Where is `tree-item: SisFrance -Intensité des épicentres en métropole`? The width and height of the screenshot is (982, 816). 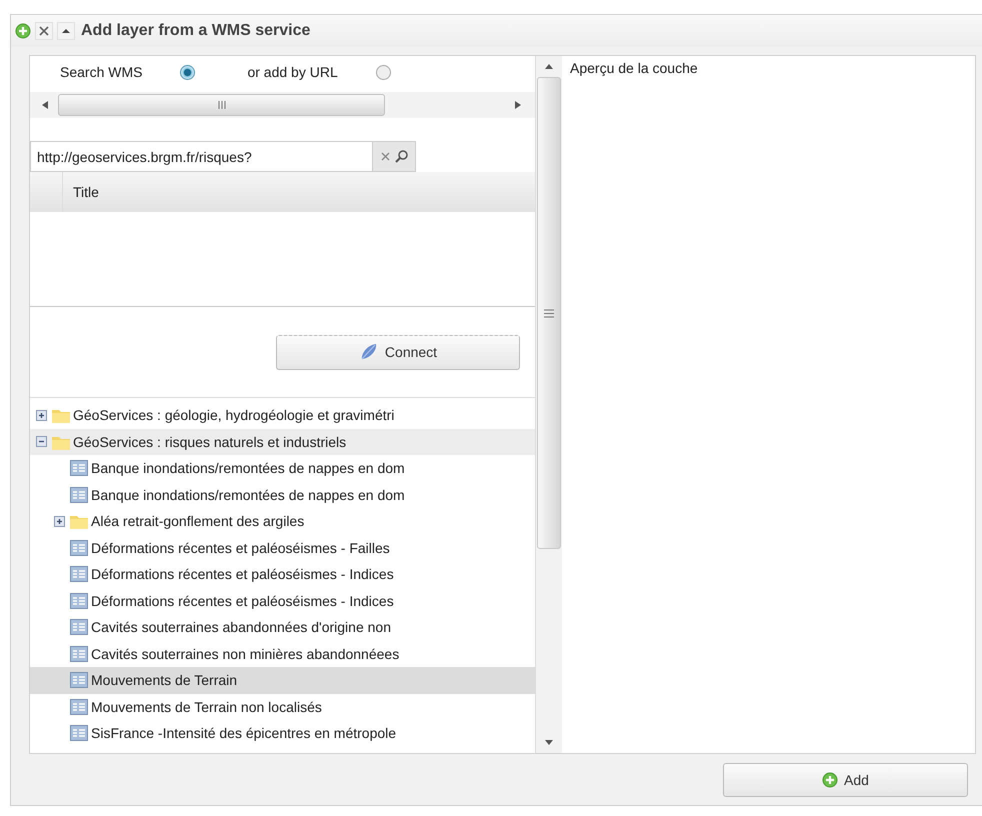 tree-item: SisFrance -Intensité des épicentres en métropole is located at coordinates (282, 733).